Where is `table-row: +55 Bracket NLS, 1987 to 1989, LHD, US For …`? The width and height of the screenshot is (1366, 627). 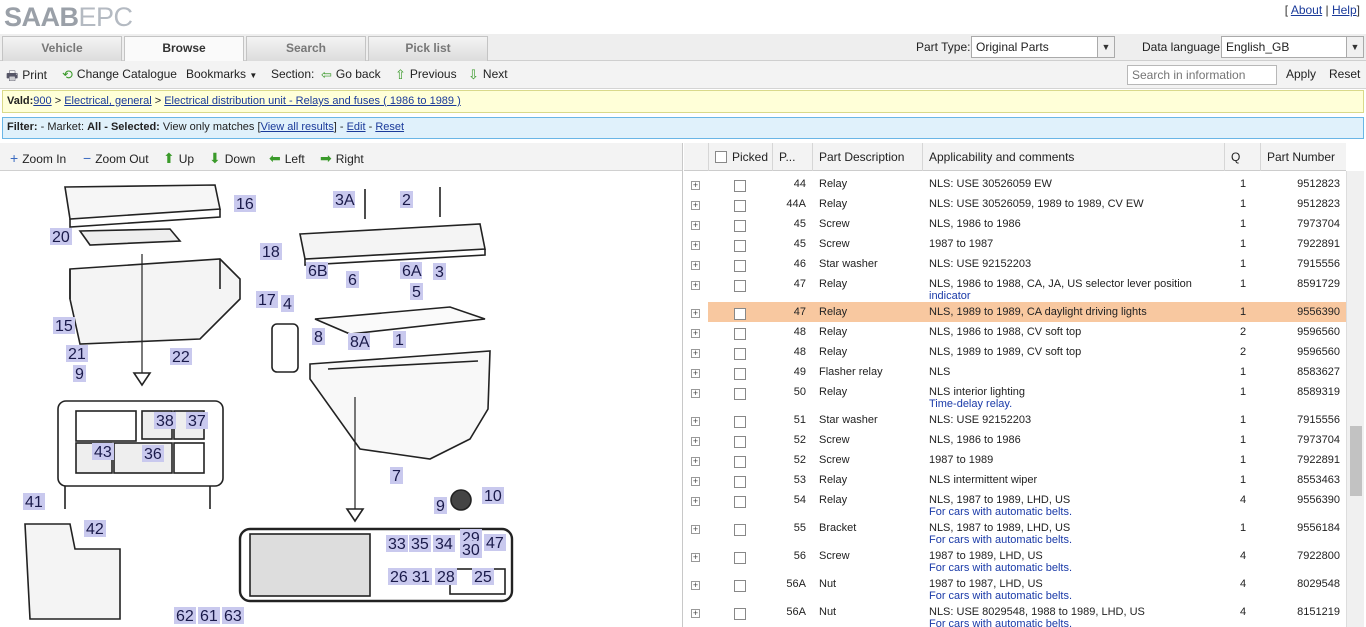
table-row: +55 Bracket NLS, 1987 to 1989, LHD, US For … is located at coordinates (1015, 532).